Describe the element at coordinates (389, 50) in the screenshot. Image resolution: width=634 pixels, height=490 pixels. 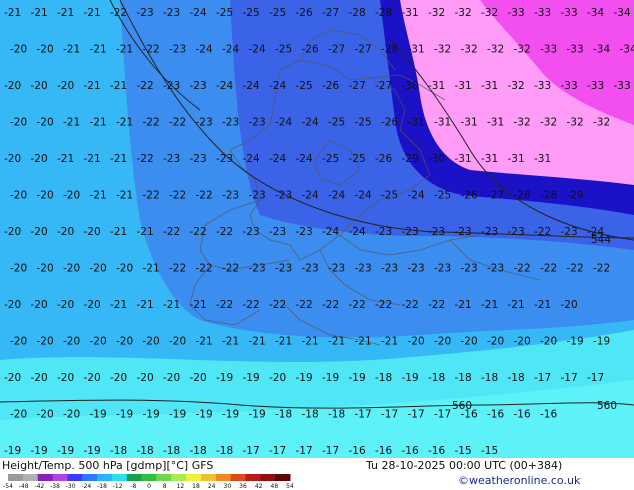
I see `temperature-label: -28` at that location.